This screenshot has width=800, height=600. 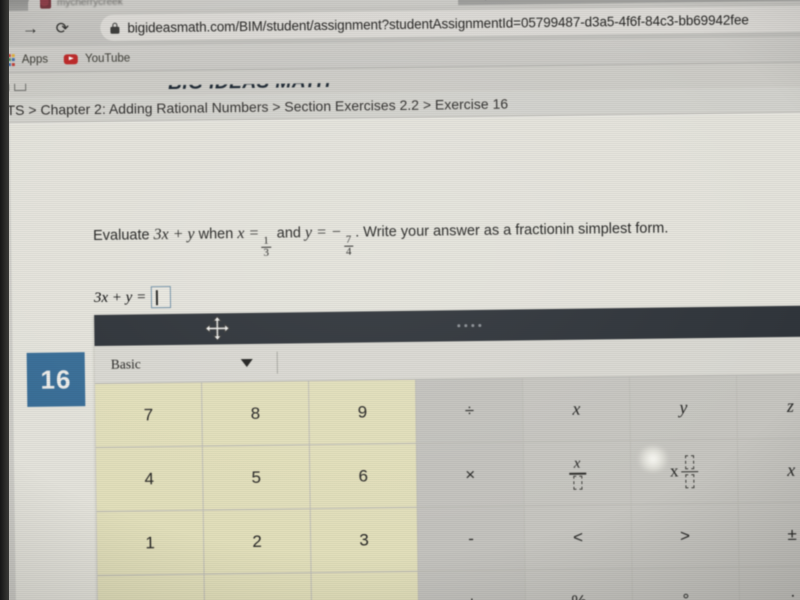 What do you see at coordinates (469, 325) in the screenshot?
I see `drag-grip-icon` at bounding box center [469, 325].